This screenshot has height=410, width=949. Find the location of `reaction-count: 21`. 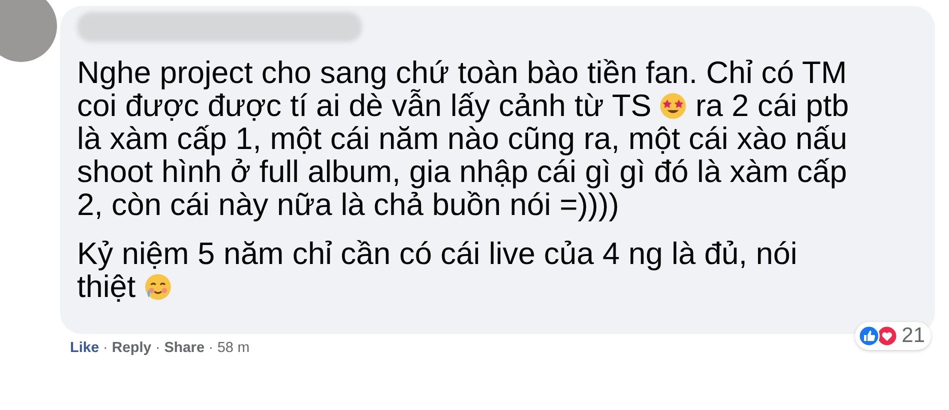

reaction-count: 21 is located at coordinates (892, 336).